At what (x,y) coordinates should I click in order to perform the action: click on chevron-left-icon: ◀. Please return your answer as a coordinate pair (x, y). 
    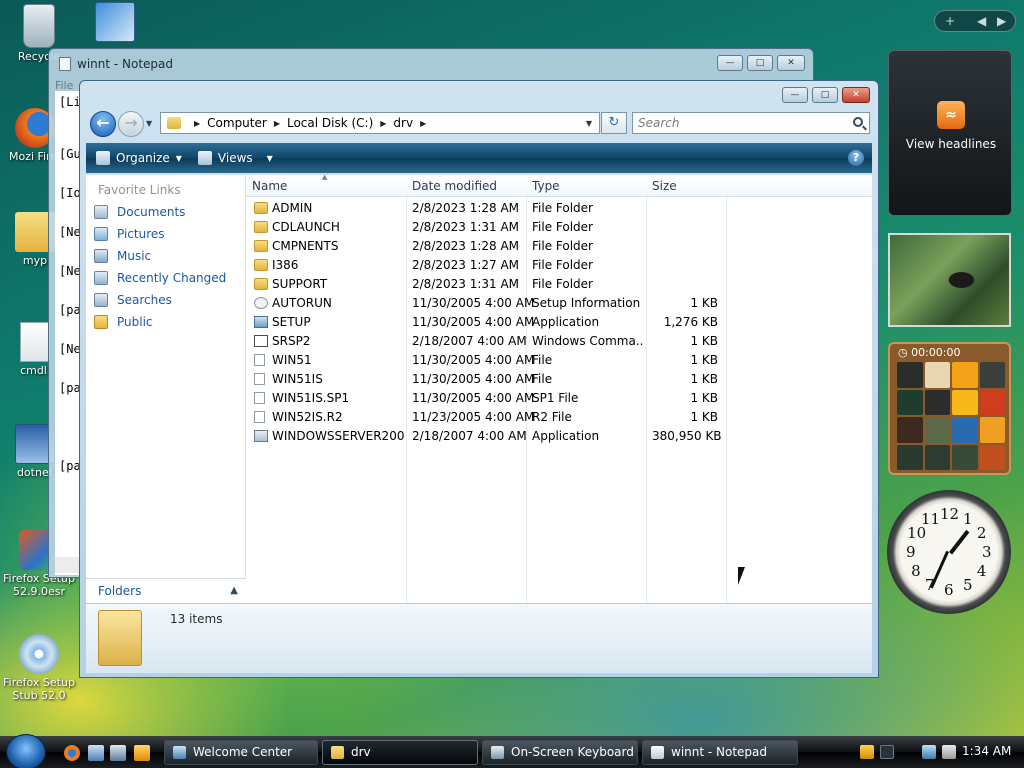
    Looking at the image, I should click on (981, 21).